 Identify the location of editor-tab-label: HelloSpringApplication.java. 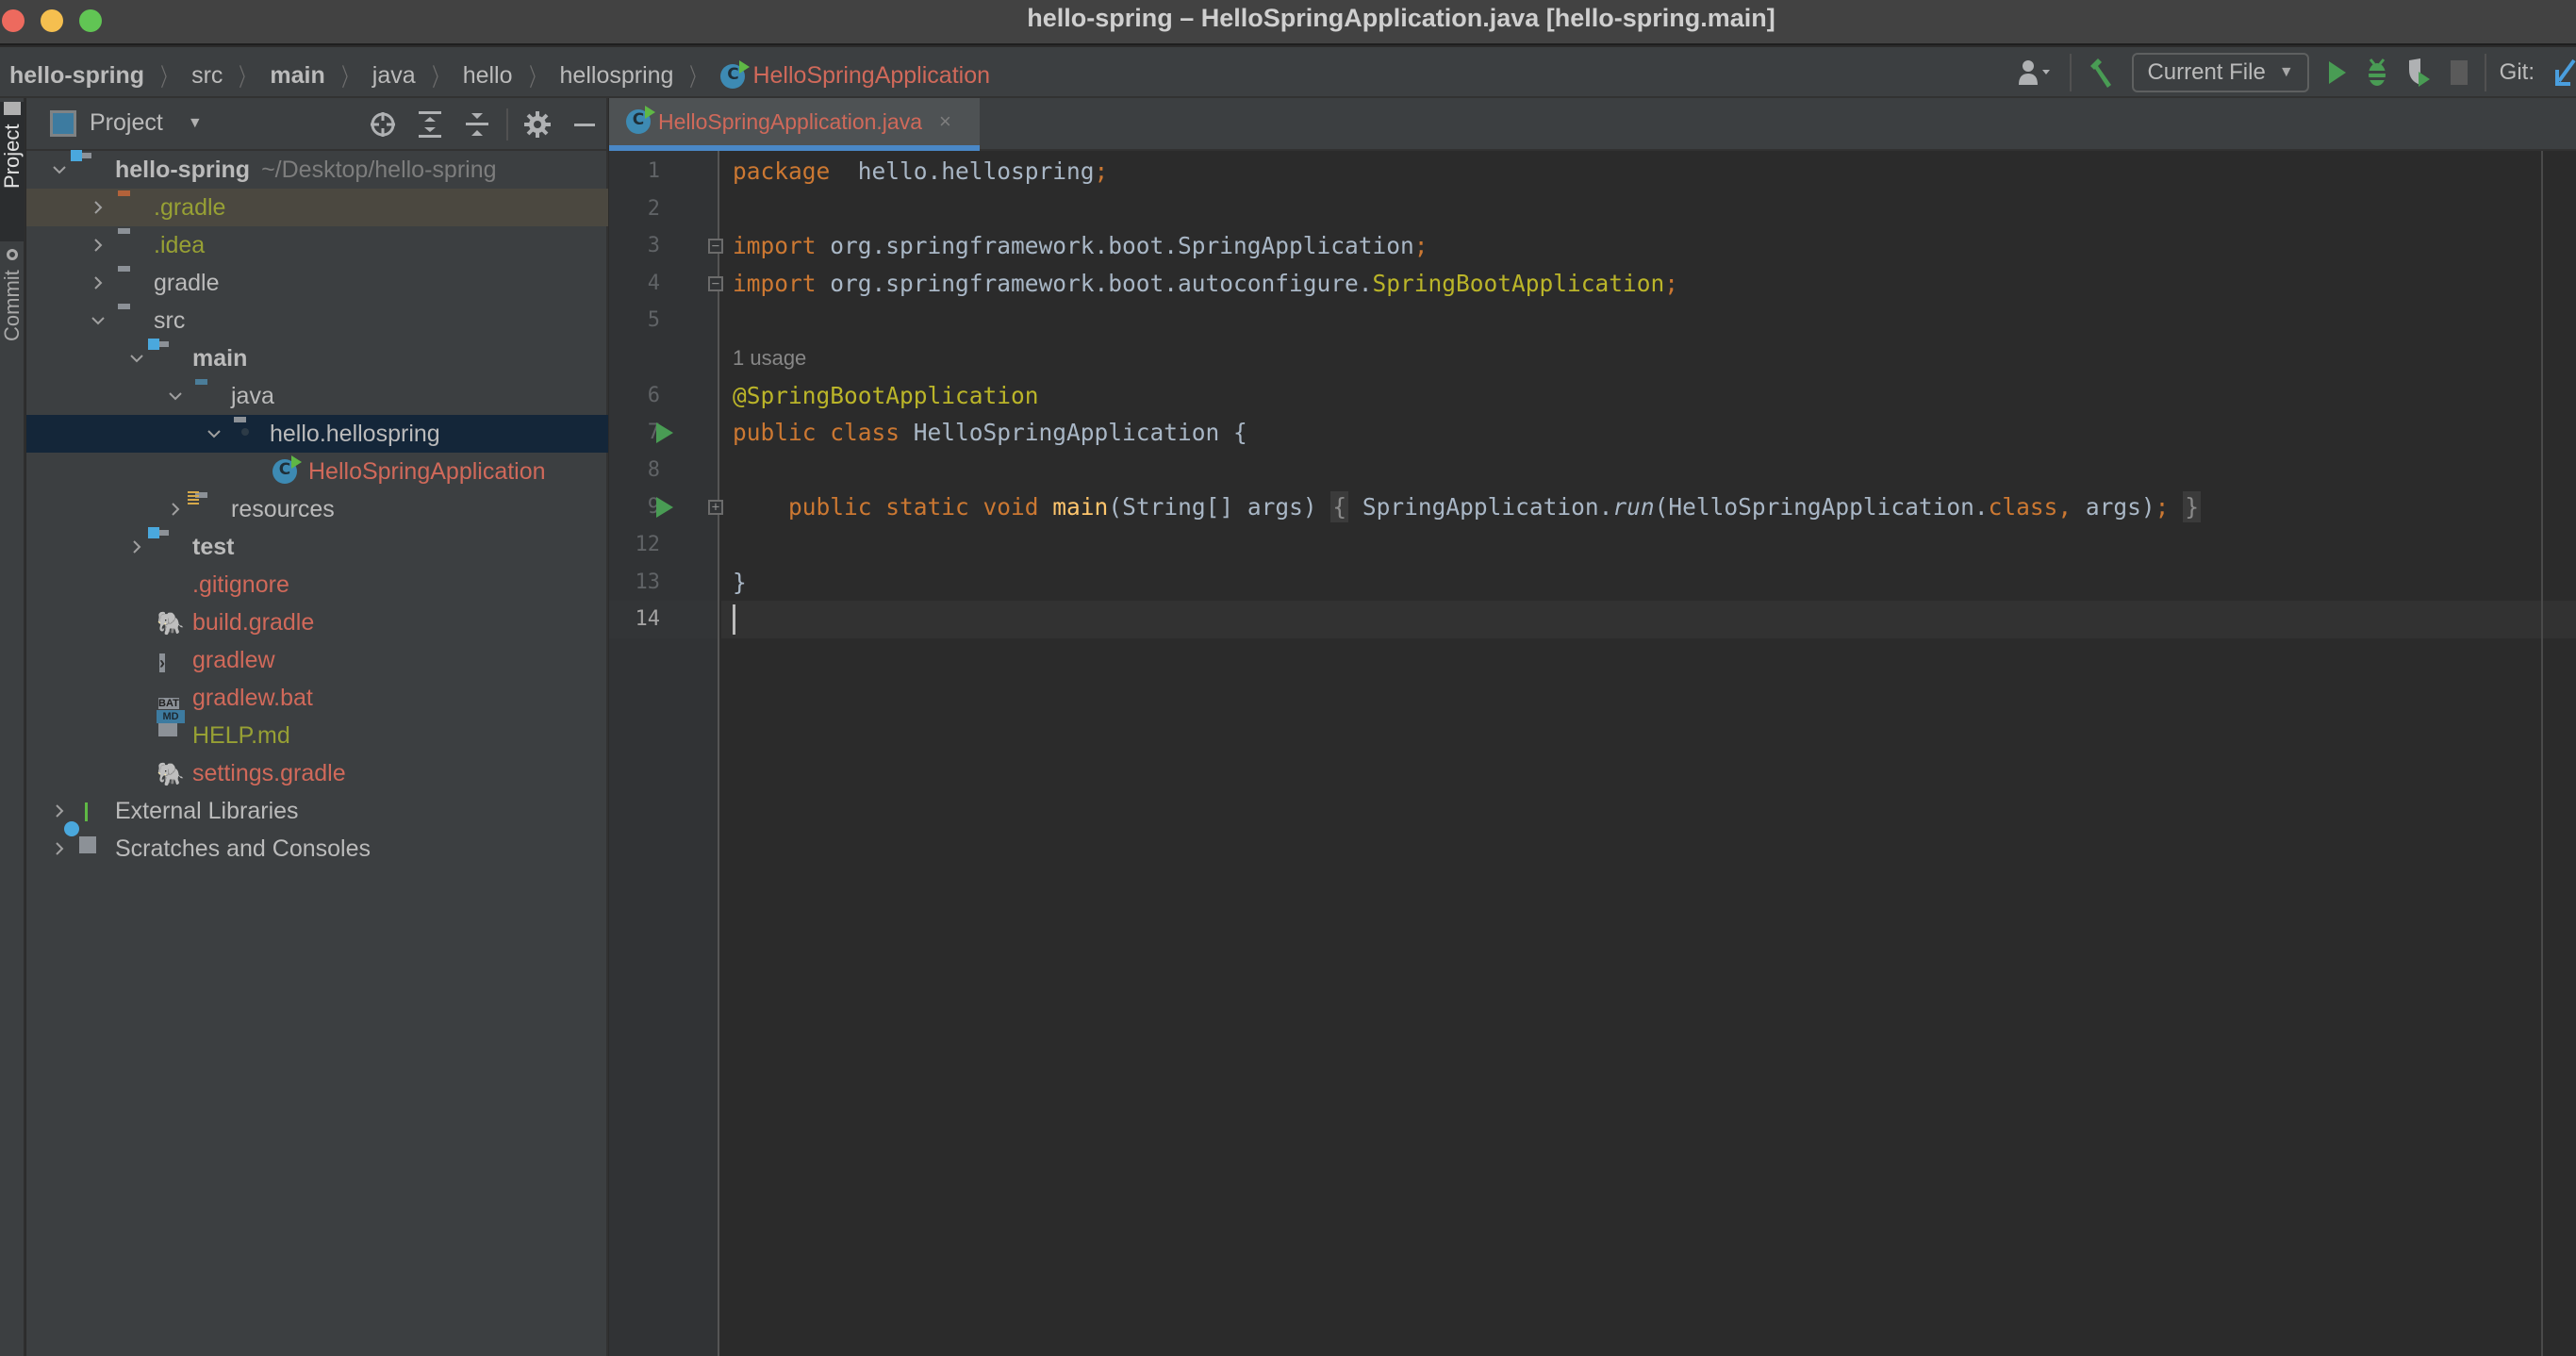
(790, 121).